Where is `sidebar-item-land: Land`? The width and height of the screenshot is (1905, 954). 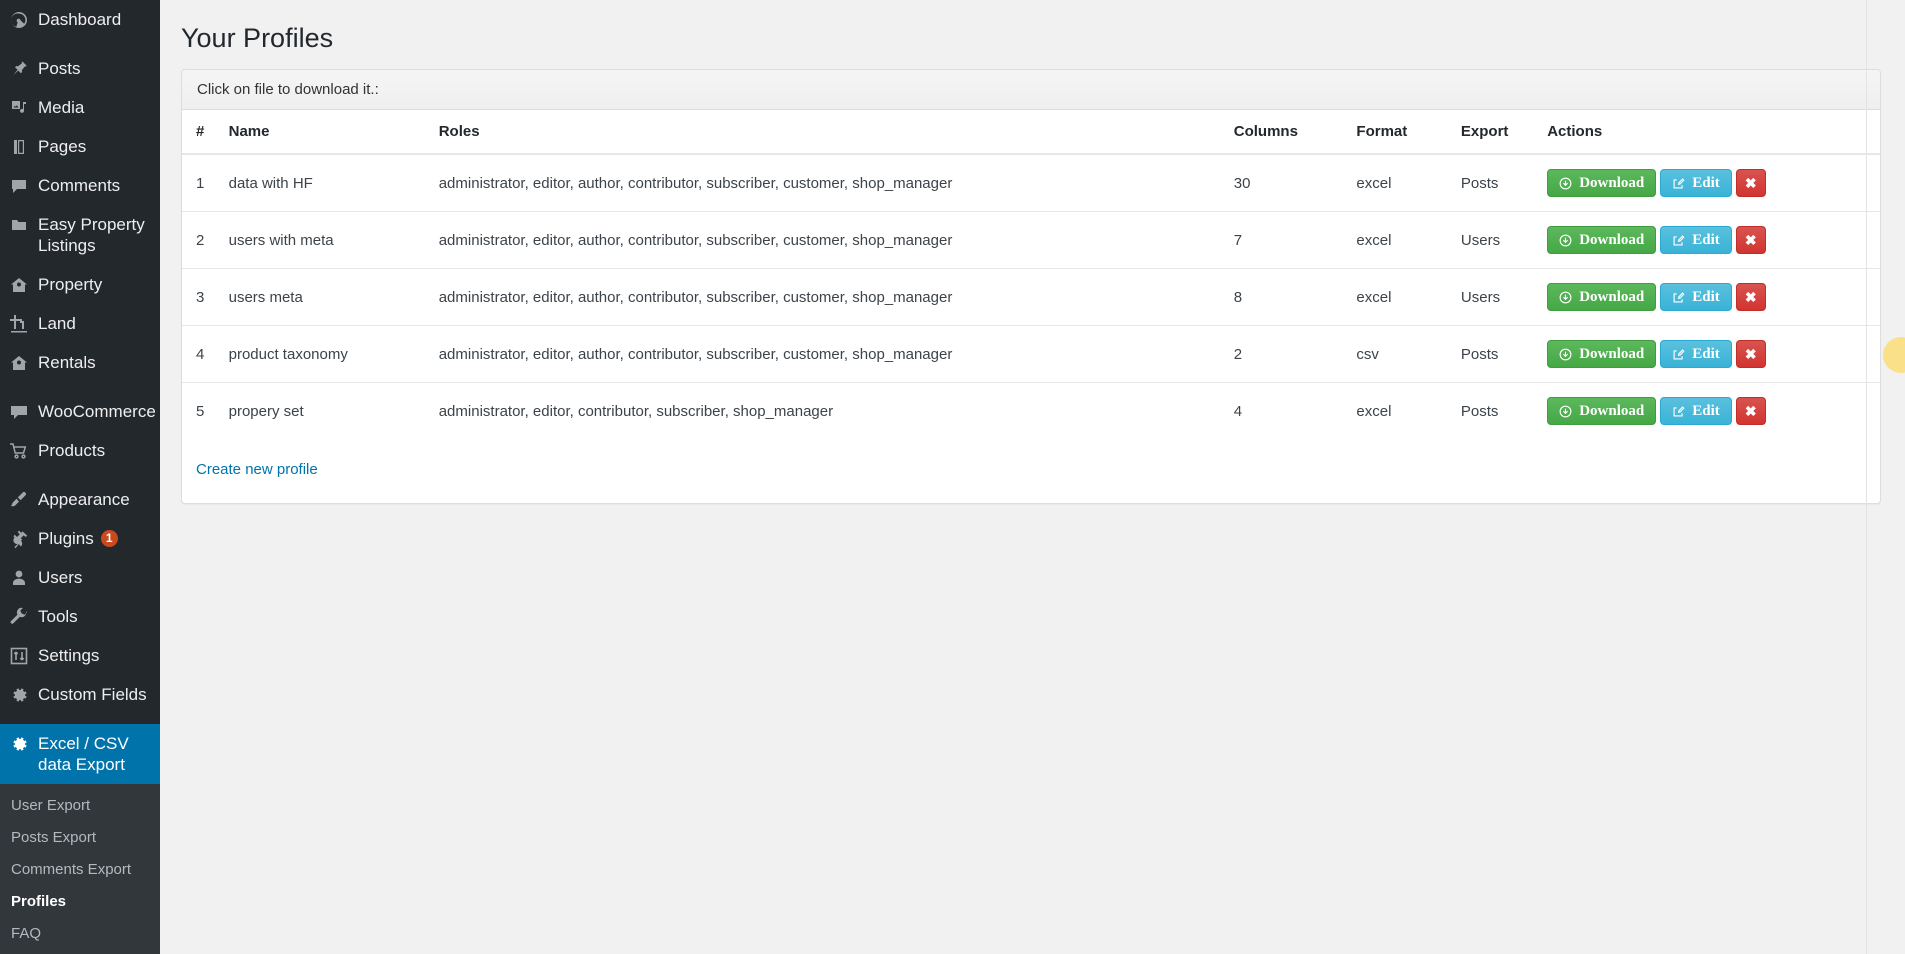
sidebar-item-land: Land is located at coordinates (80, 323).